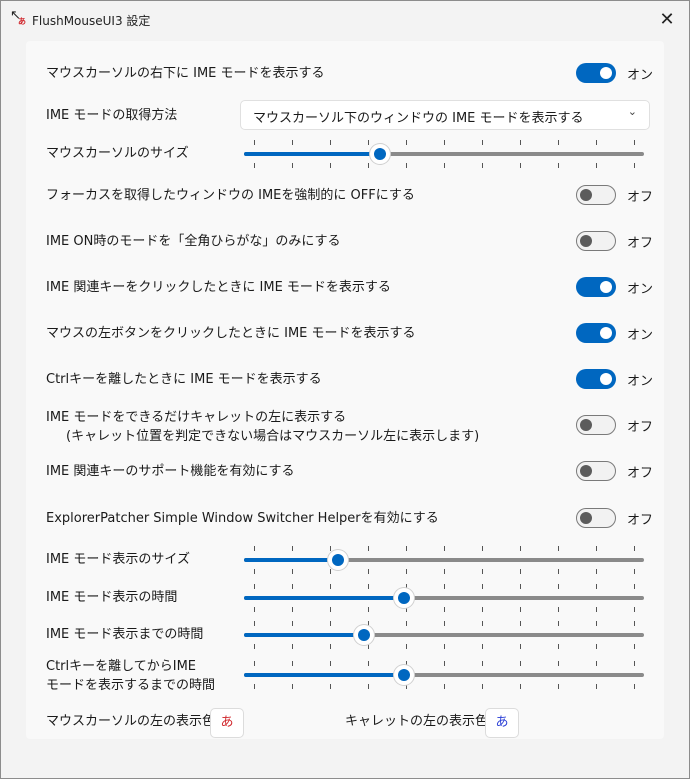  What do you see at coordinates (131, 721) in the screenshot?
I see `cursor-left-color-label: マウスカーソルの左の表示色` at bounding box center [131, 721].